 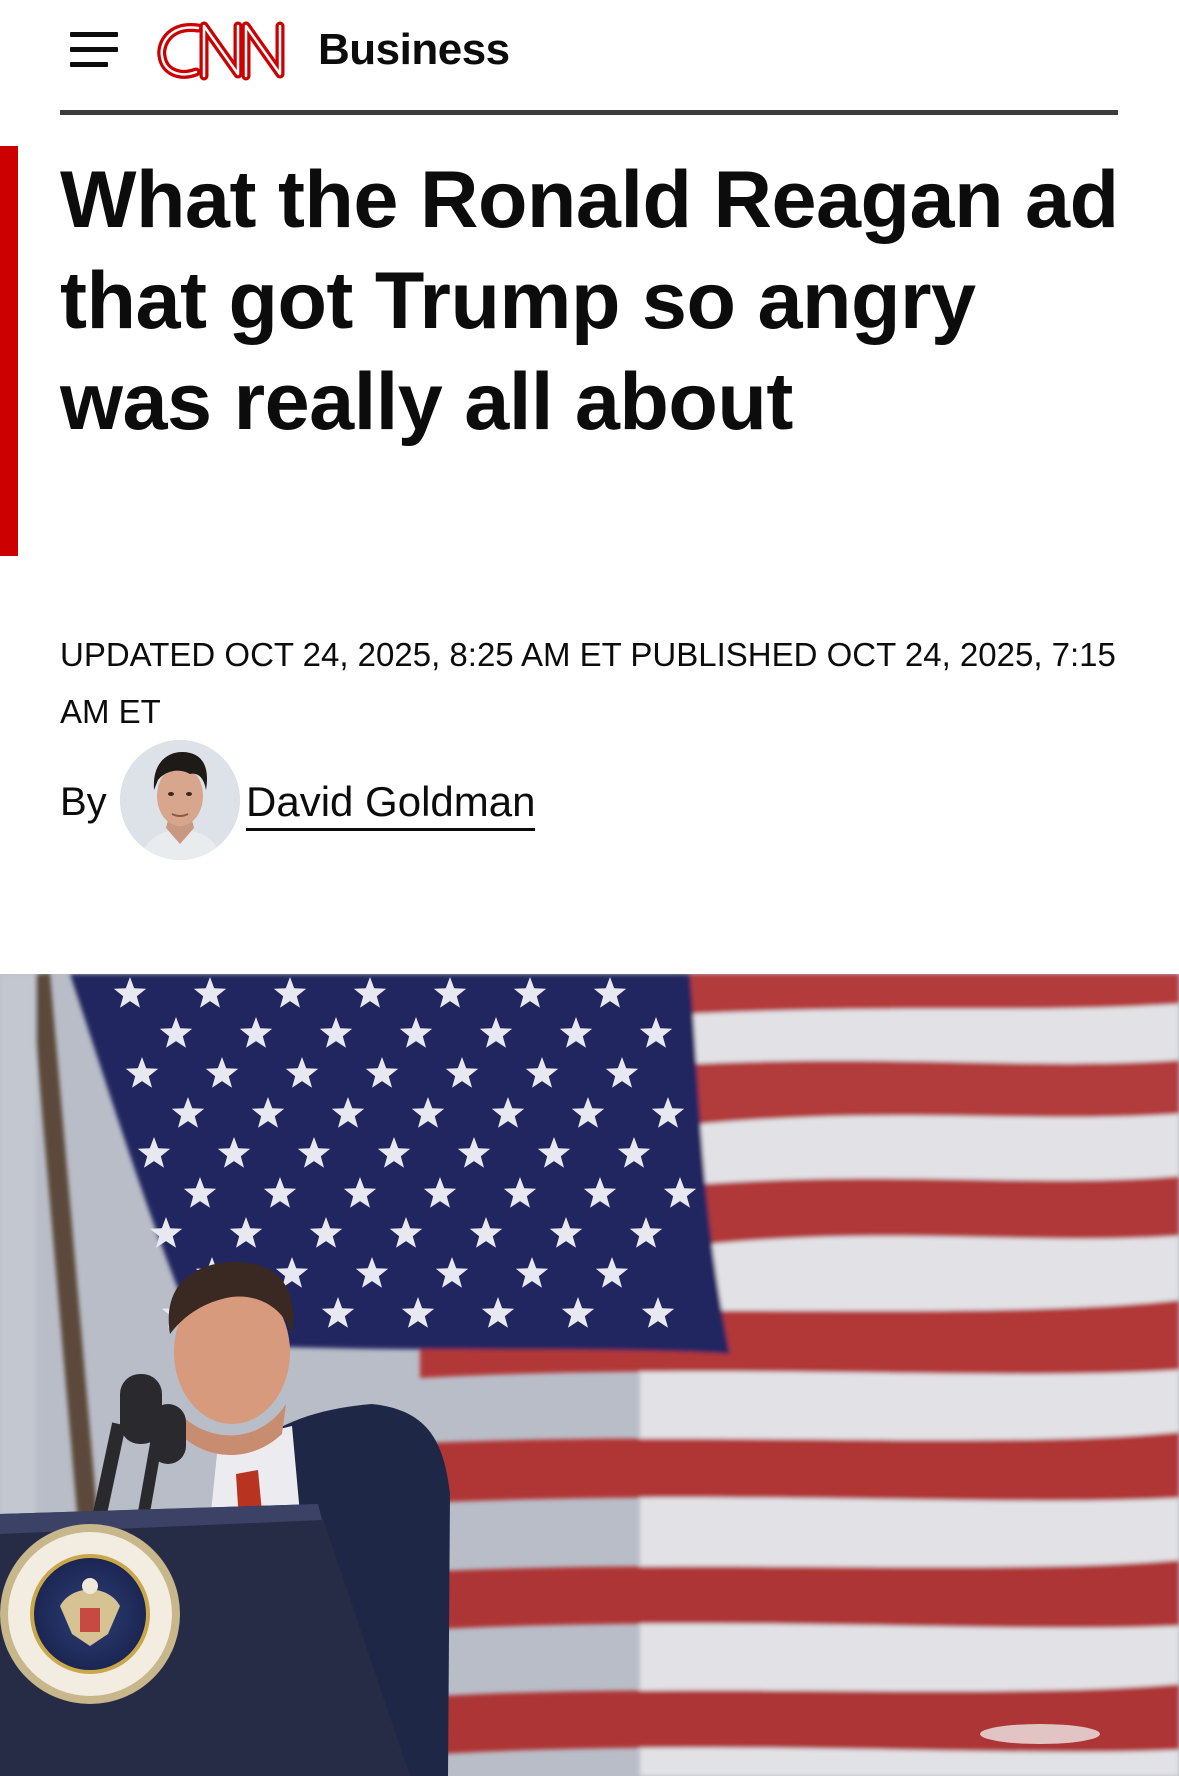 I want to click on headline-accent-bar, so click(x=9, y=351).